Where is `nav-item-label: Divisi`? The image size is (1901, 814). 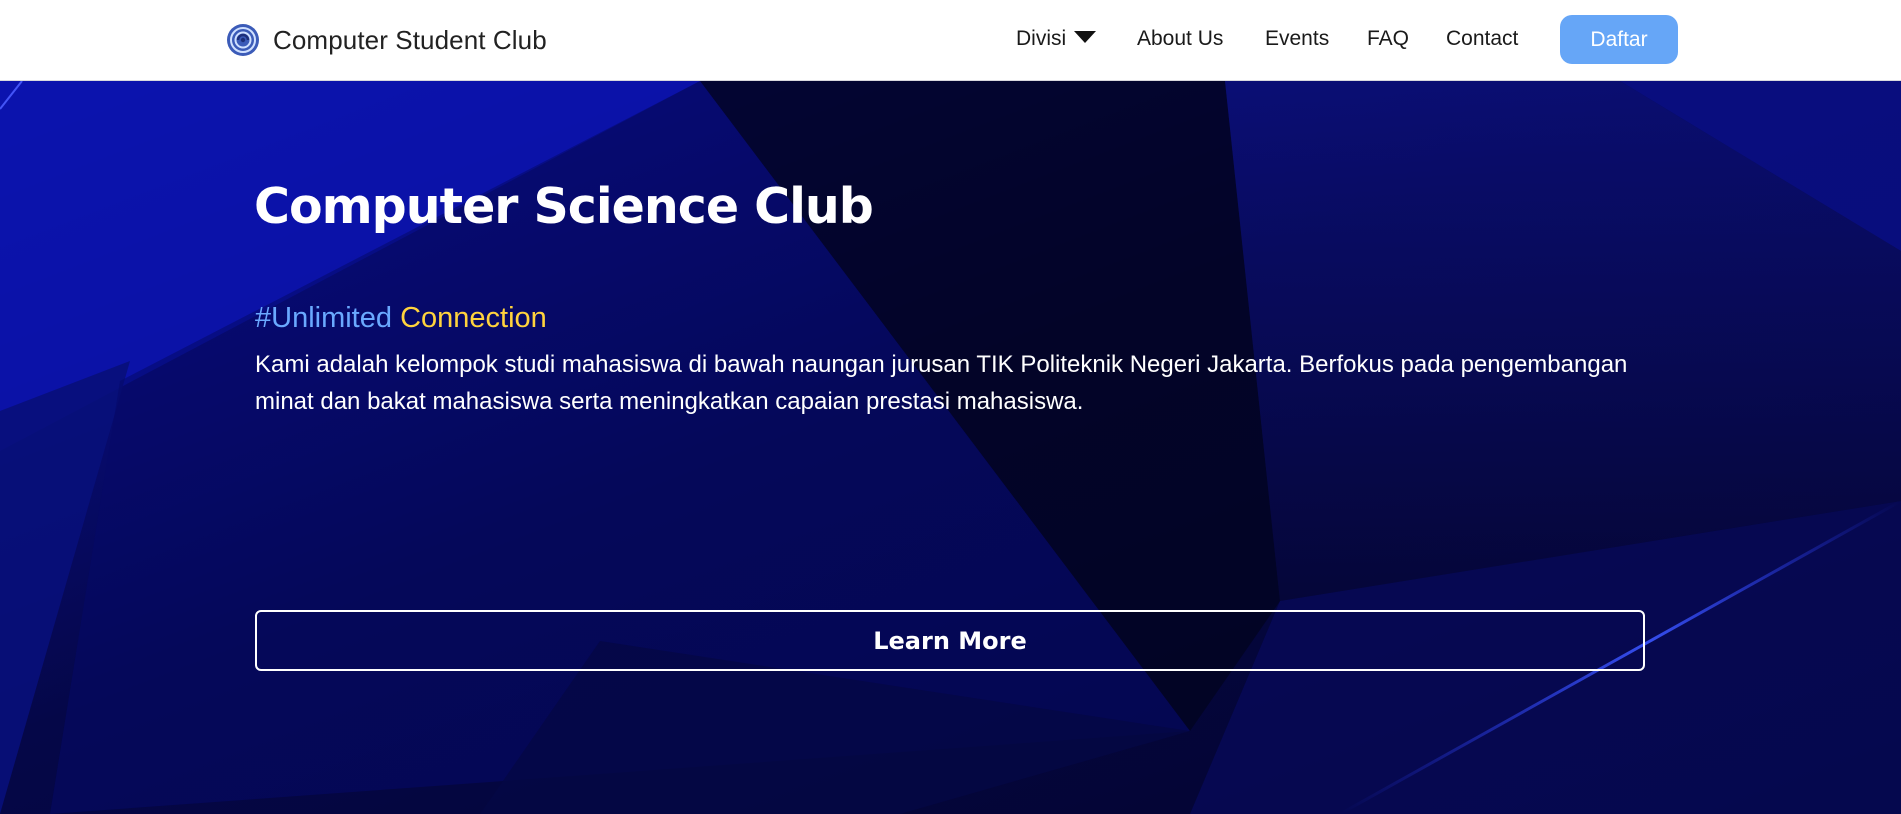 nav-item-label: Divisi is located at coordinates (1041, 38).